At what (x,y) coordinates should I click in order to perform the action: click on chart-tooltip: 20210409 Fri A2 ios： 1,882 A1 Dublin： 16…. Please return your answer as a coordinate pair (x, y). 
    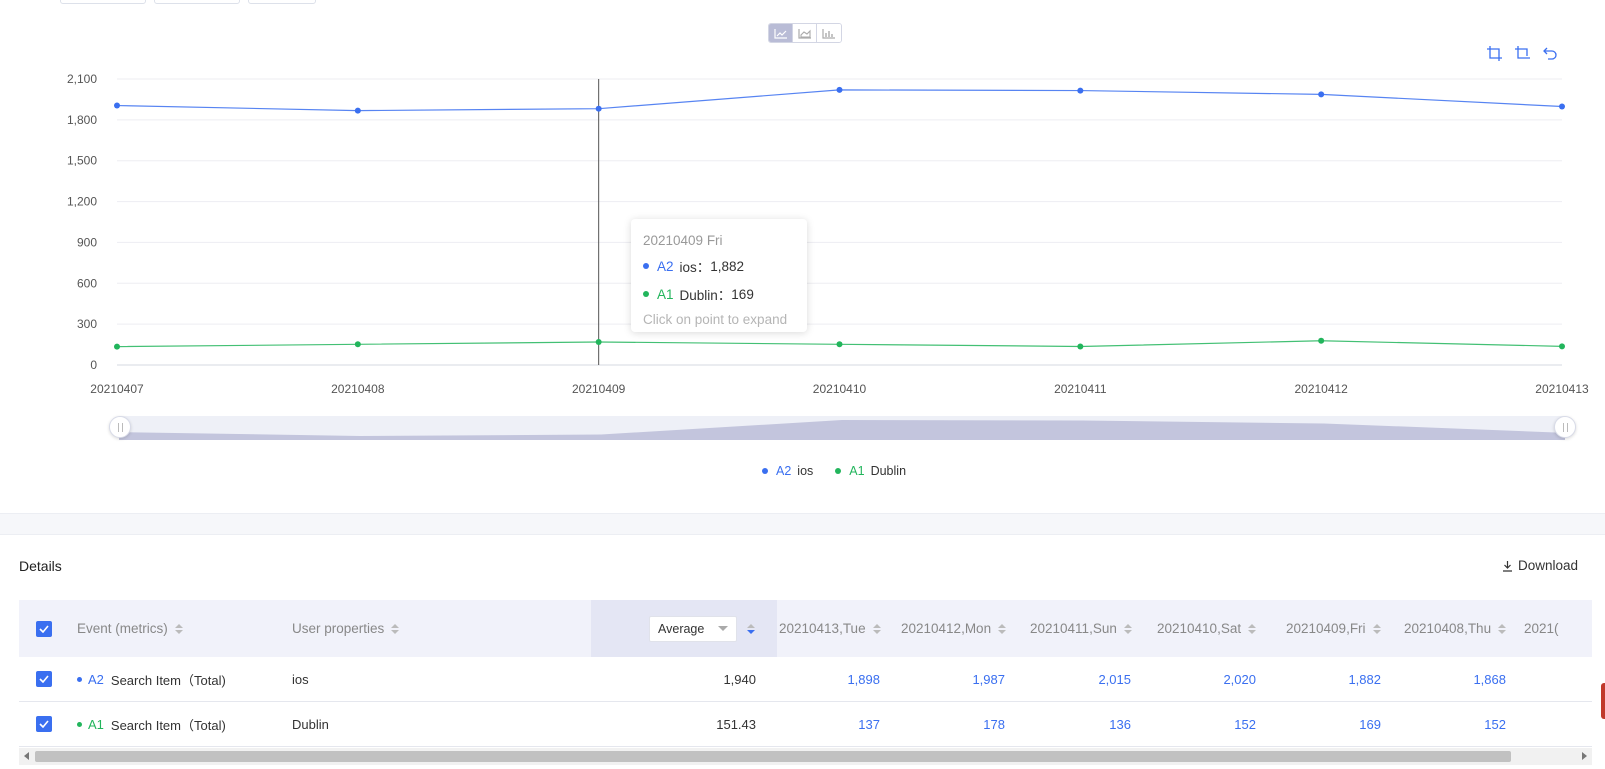
    Looking at the image, I should click on (719, 275).